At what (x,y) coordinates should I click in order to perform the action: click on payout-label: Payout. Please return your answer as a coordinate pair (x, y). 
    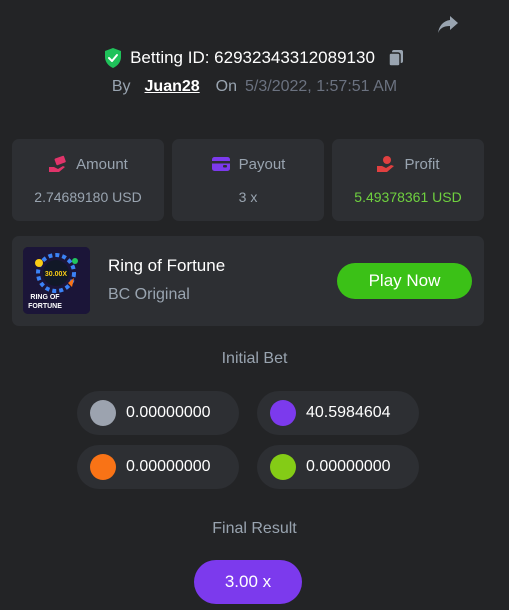
    Looking at the image, I should click on (262, 164).